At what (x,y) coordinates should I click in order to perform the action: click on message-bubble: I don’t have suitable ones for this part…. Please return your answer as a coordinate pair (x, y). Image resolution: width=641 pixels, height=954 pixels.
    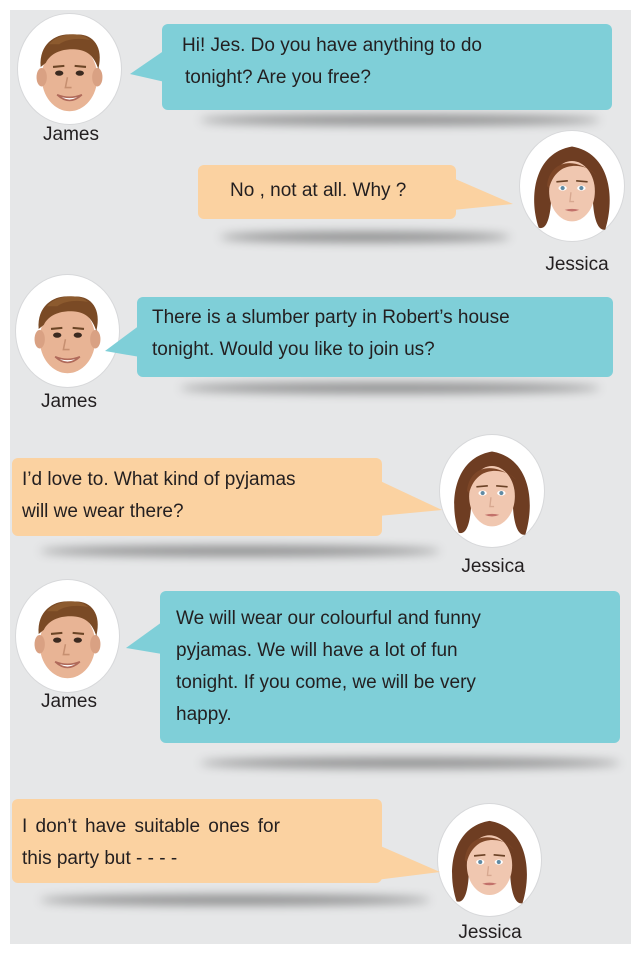
    Looking at the image, I should click on (197, 841).